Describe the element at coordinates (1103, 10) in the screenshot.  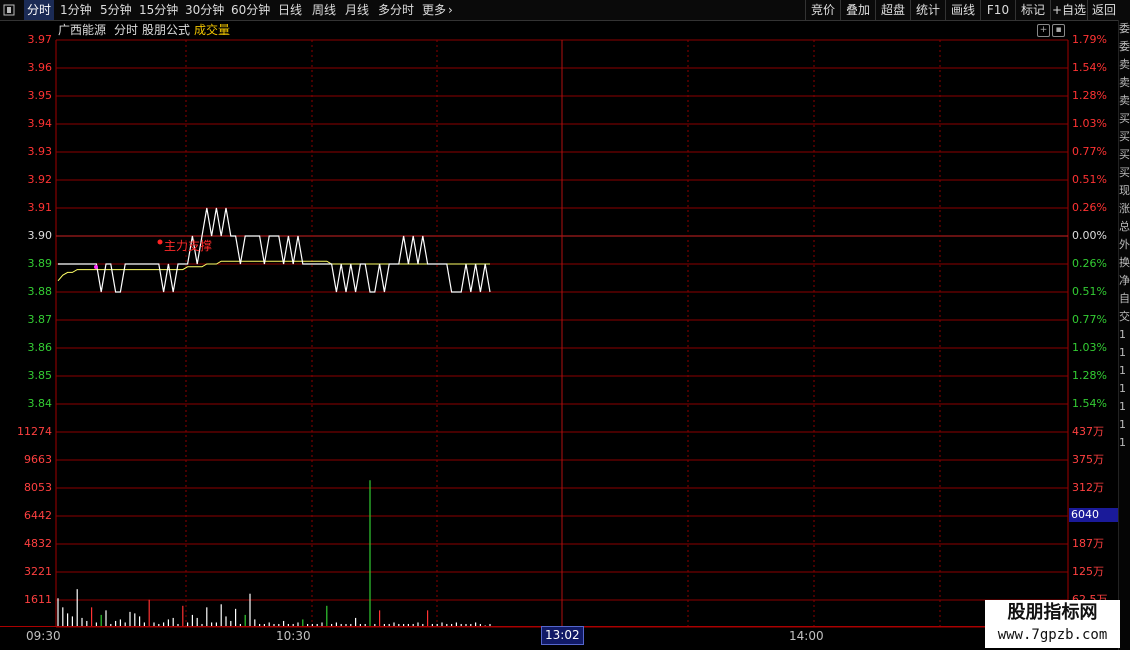
I see `back-button: 返回` at that location.